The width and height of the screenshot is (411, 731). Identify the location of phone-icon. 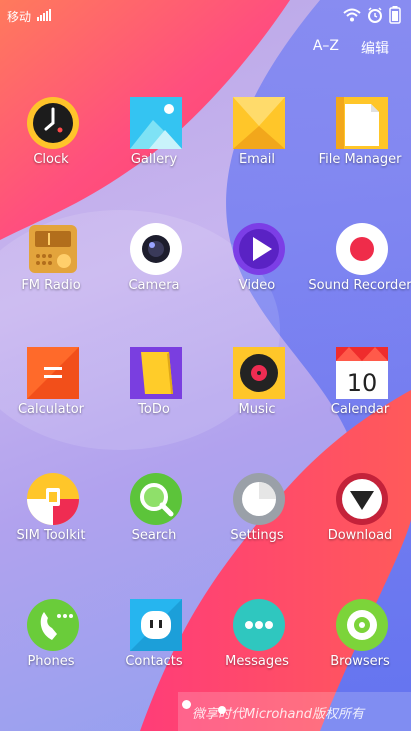
(53, 625).